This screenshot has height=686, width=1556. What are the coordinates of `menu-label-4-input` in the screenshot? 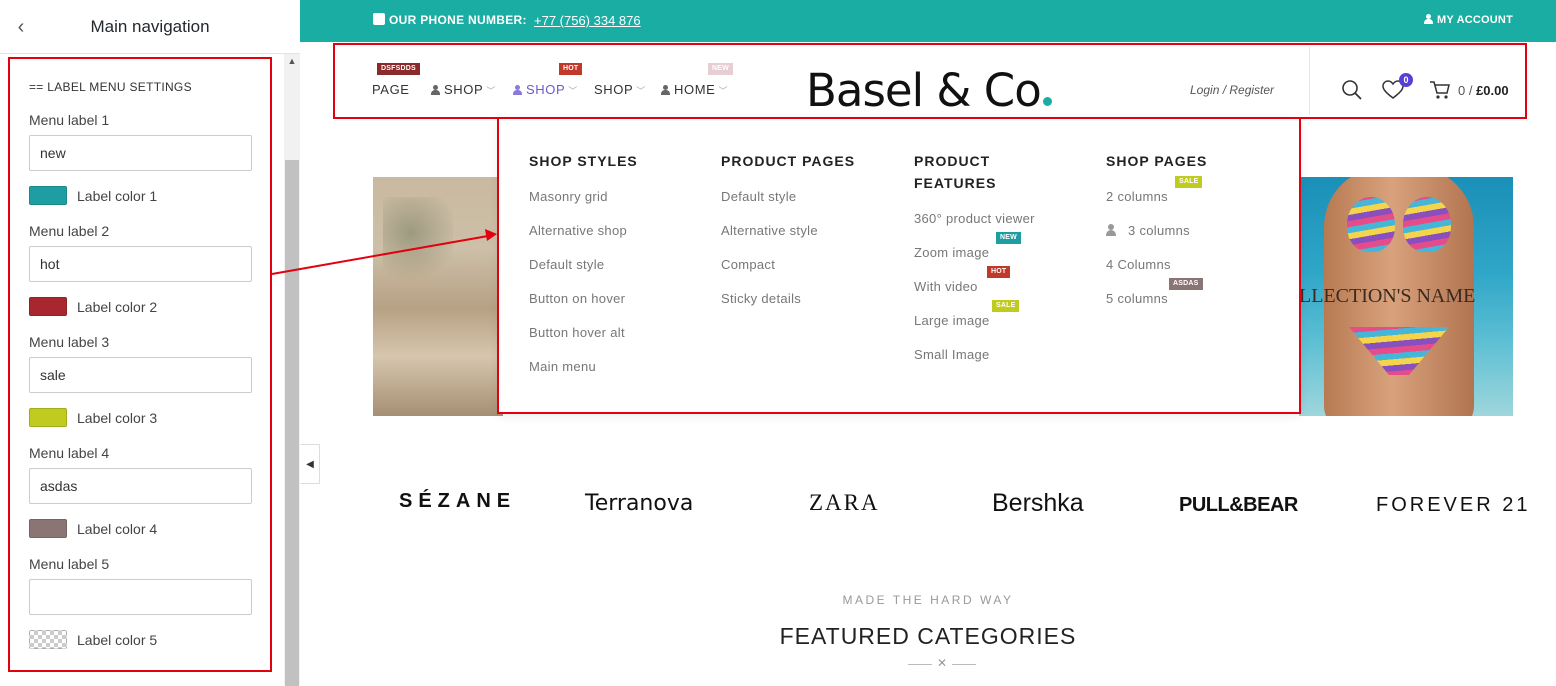 It's located at (140, 486).